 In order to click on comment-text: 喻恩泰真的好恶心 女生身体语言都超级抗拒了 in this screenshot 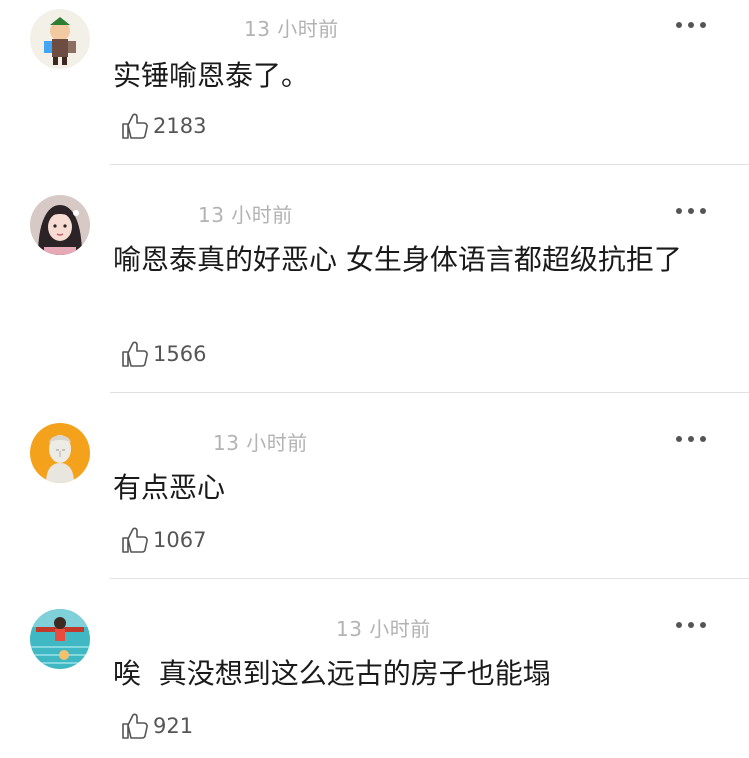, I will do `click(397, 259)`.